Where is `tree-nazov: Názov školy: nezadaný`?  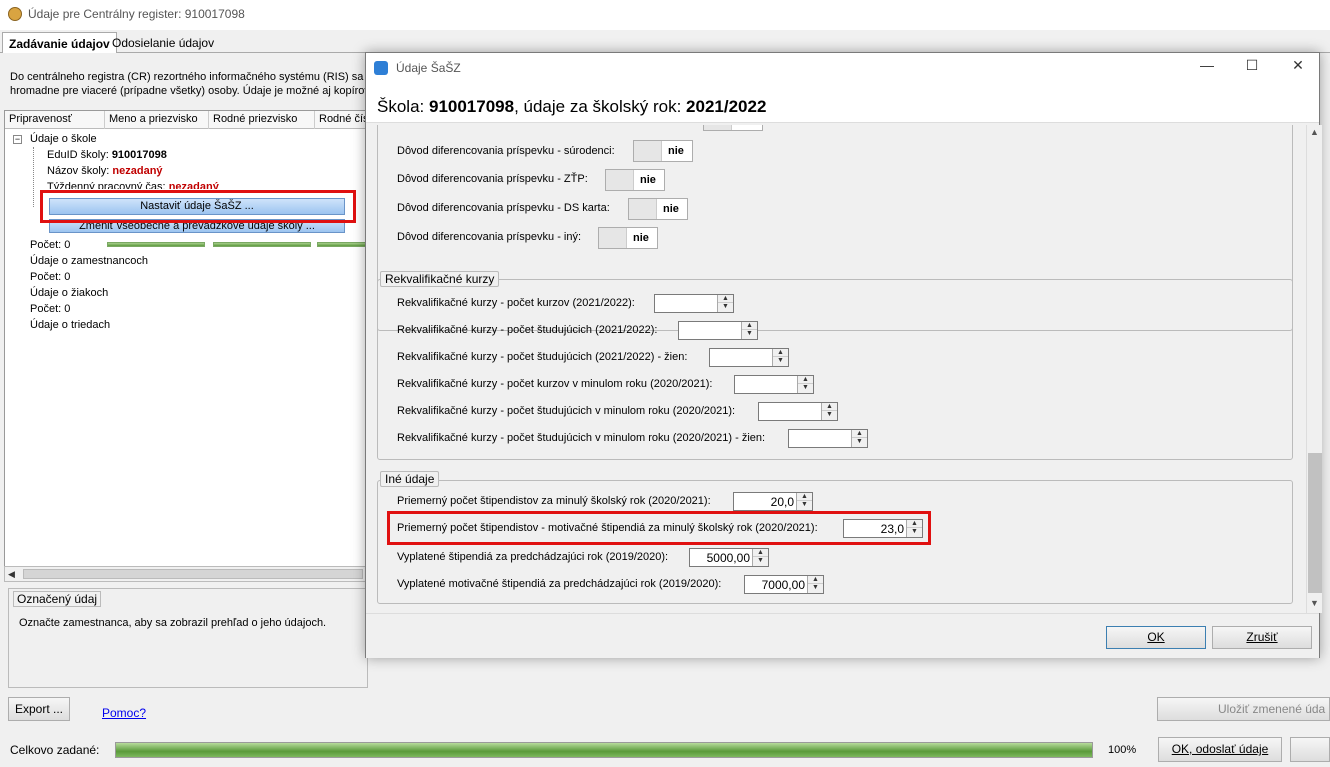 tree-nazov: Názov školy: nezadaný is located at coordinates (105, 171).